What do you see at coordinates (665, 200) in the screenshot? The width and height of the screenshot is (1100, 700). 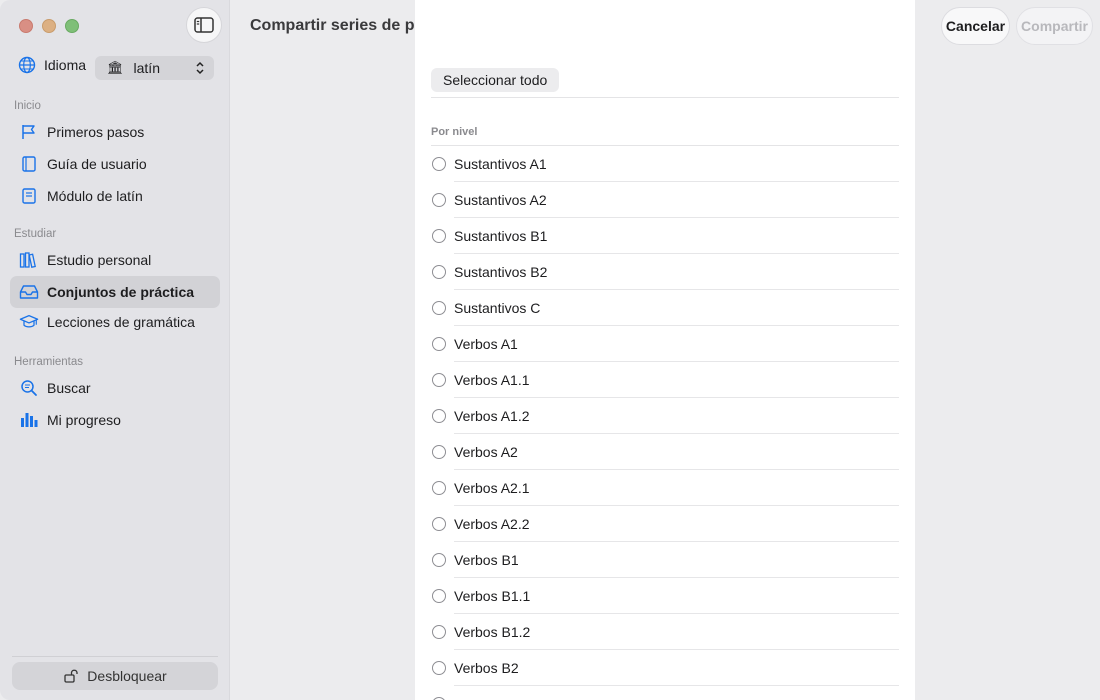 I see `list-item: Sustantivos A2` at bounding box center [665, 200].